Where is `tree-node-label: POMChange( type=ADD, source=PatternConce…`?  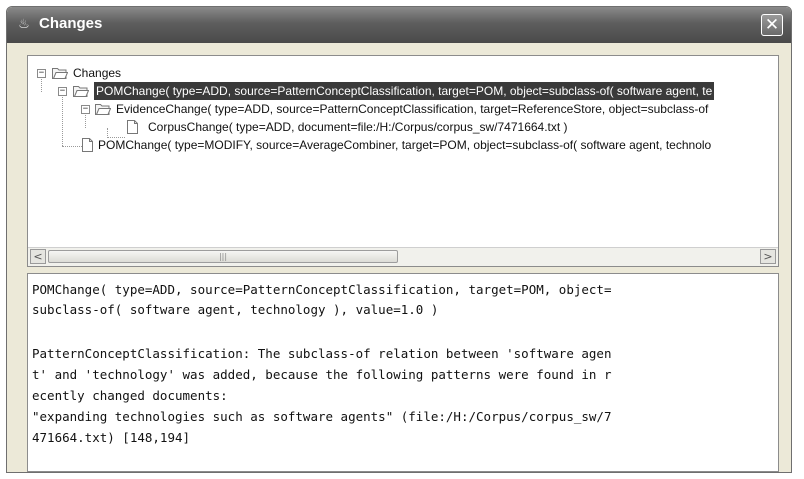 tree-node-label: POMChange( type=ADD, source=PatternConce… is located at coordinates (404, 91).